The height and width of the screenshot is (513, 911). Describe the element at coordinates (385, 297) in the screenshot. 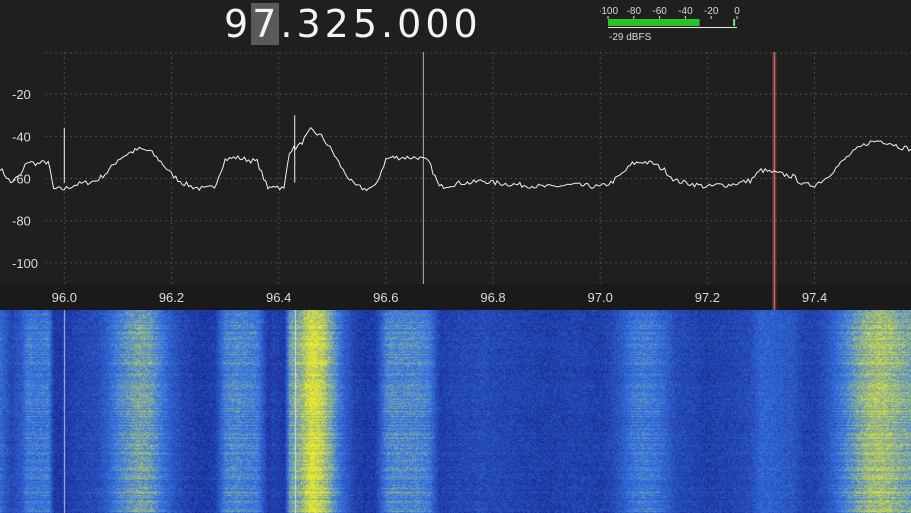

I see `x-tick-label: 96.6` at that location.